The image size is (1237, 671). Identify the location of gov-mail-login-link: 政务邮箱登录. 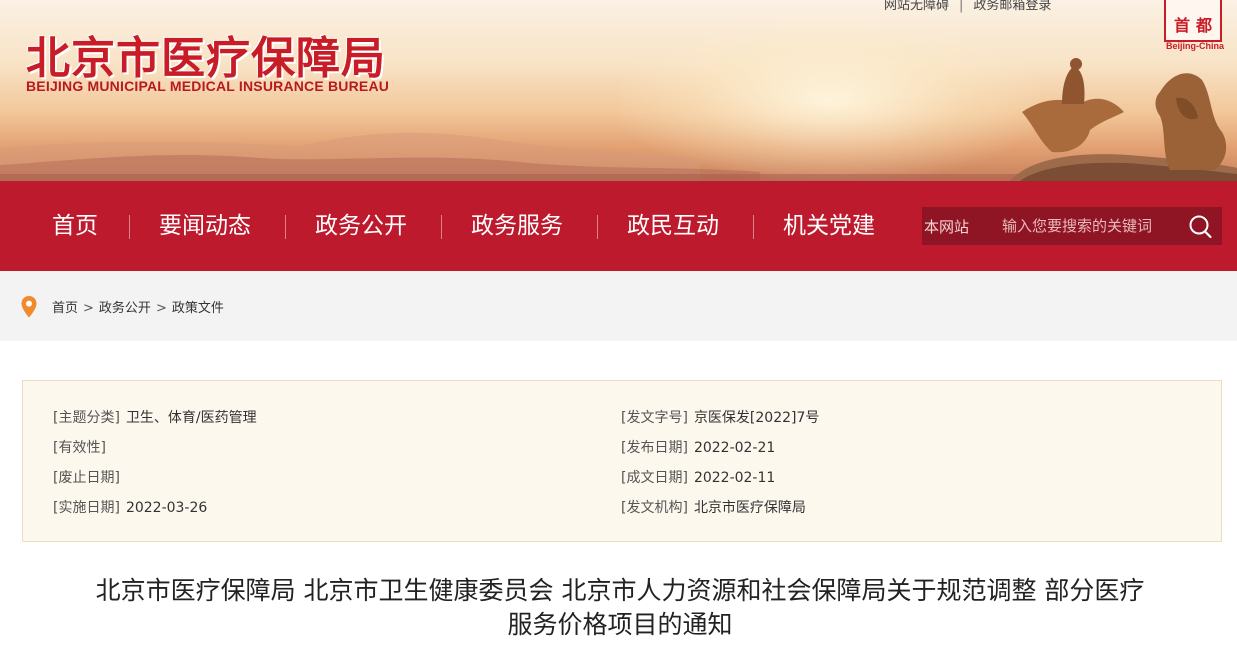
(1012, 6).